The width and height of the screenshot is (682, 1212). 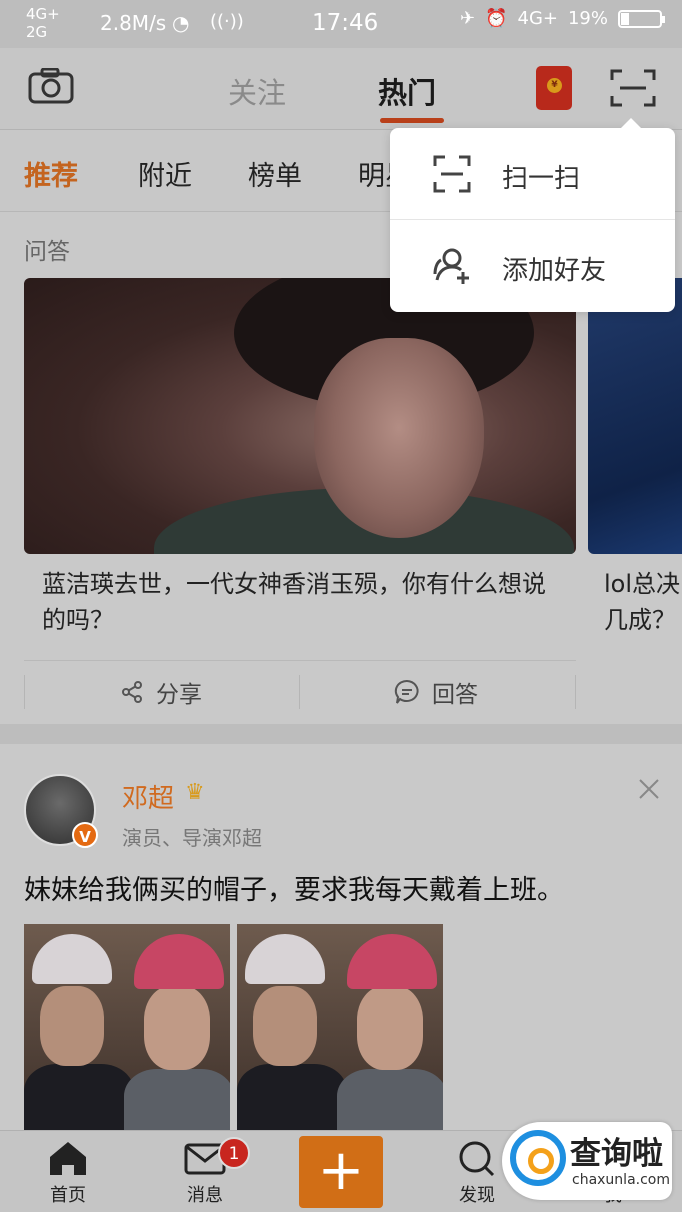 What do you see at coordinates (43, 23) in the screenshot?
I see `signal-indicator: 4G+ 2G` at bounding box center [43, 23].